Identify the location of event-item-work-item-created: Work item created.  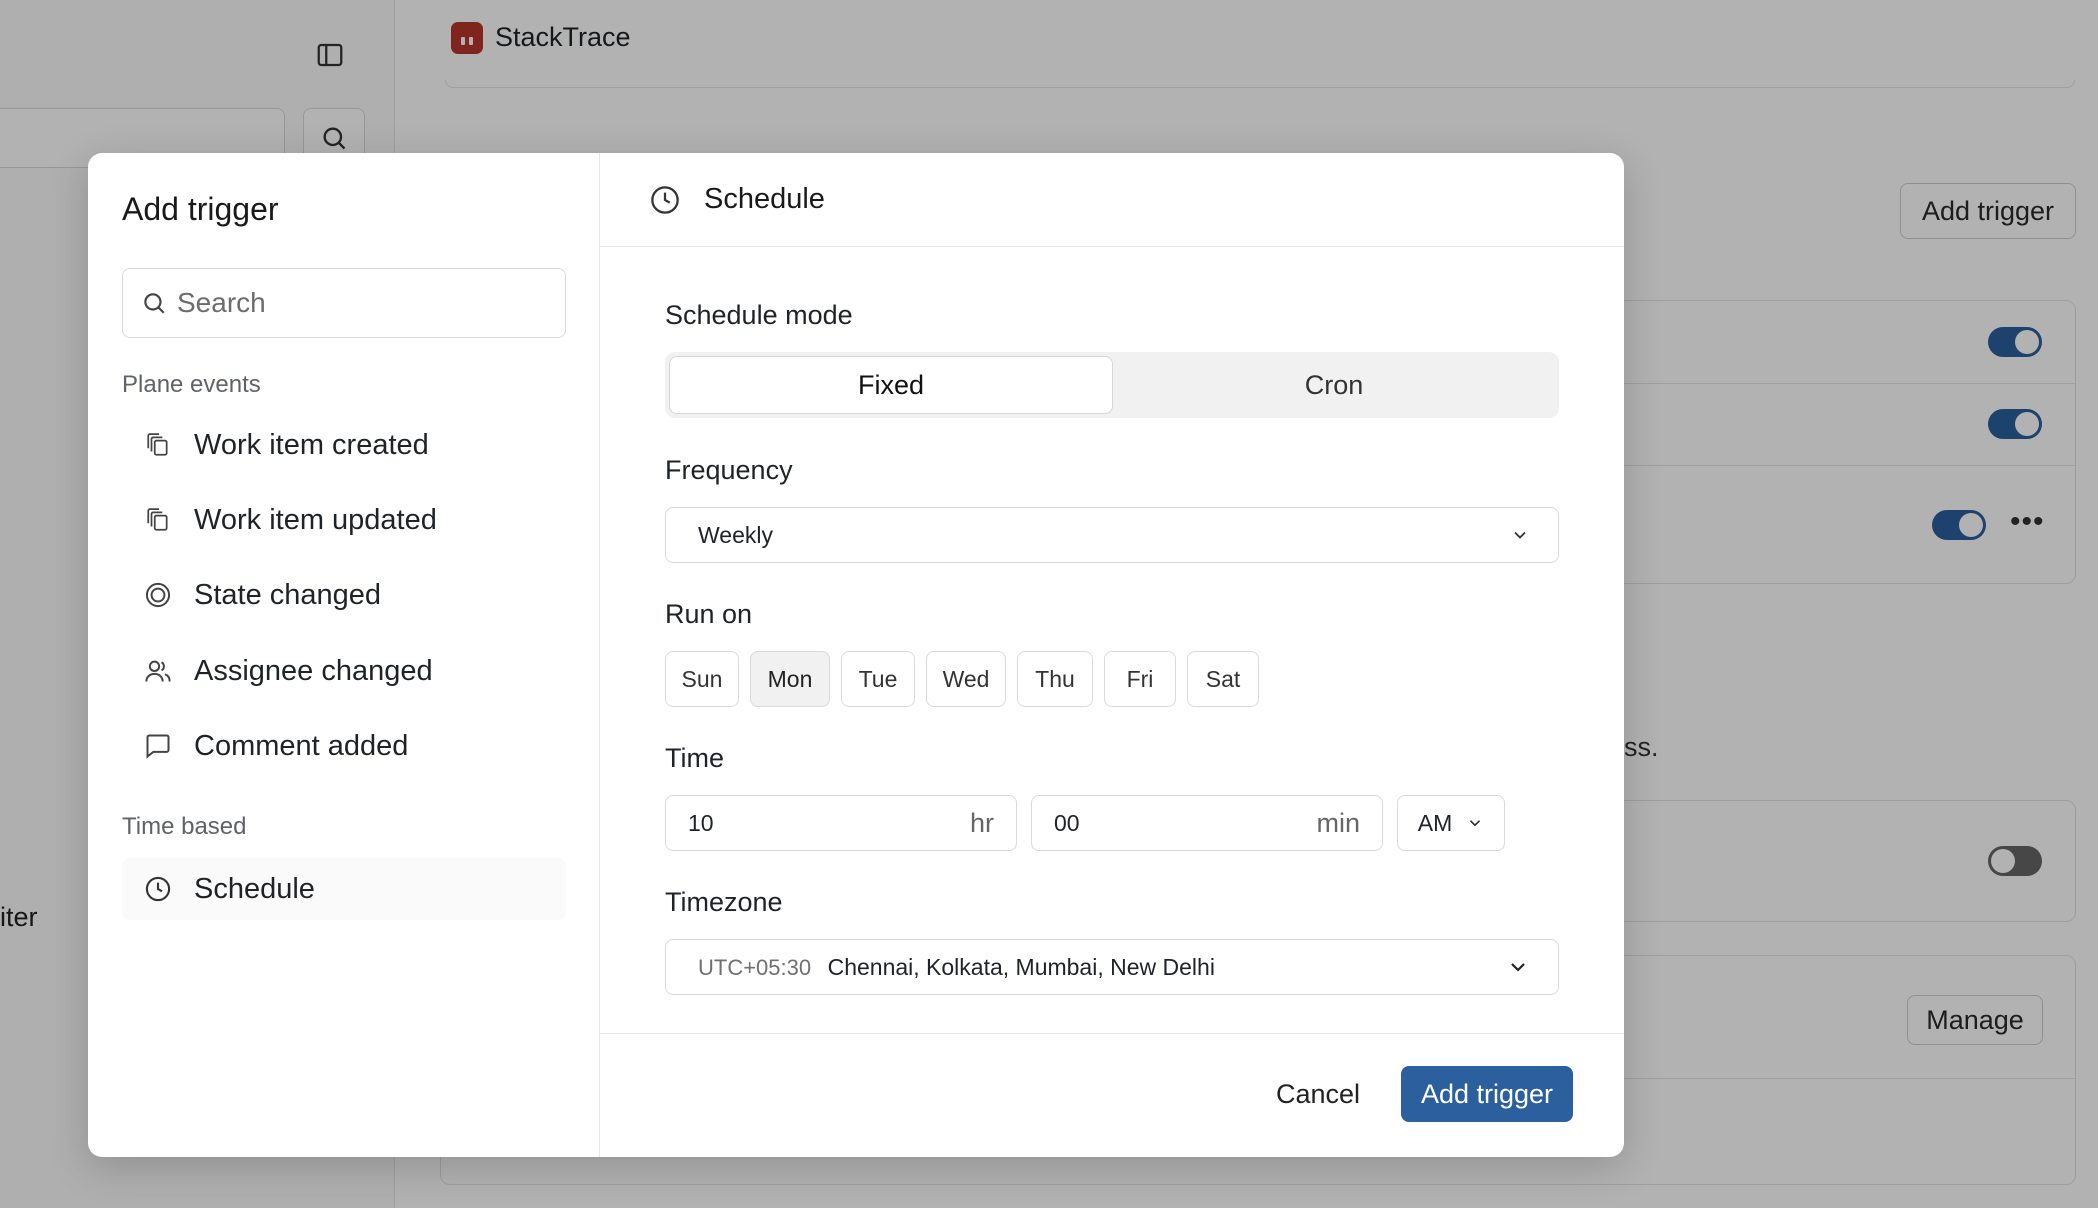
(344, 445).